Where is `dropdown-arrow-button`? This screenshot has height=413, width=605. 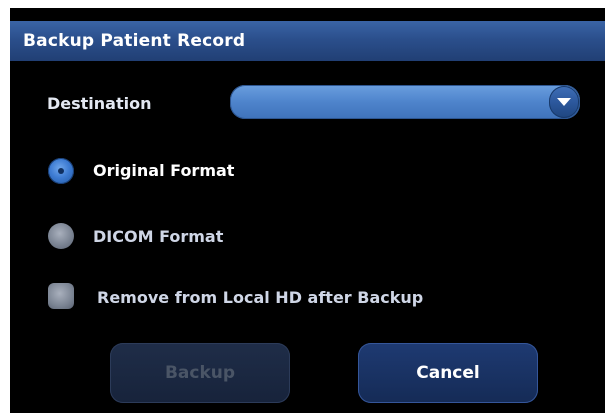
dropdown-arrow-button is located at coordinates (564, 102).